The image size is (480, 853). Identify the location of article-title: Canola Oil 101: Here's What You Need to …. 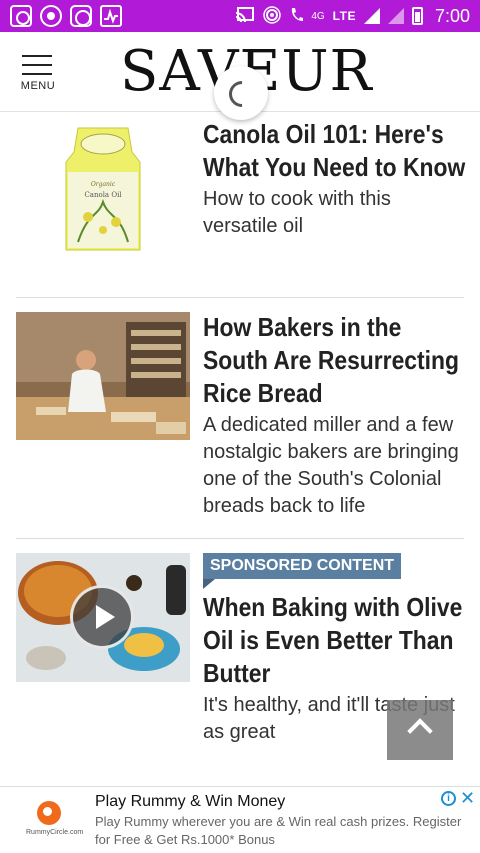
(335, 151).